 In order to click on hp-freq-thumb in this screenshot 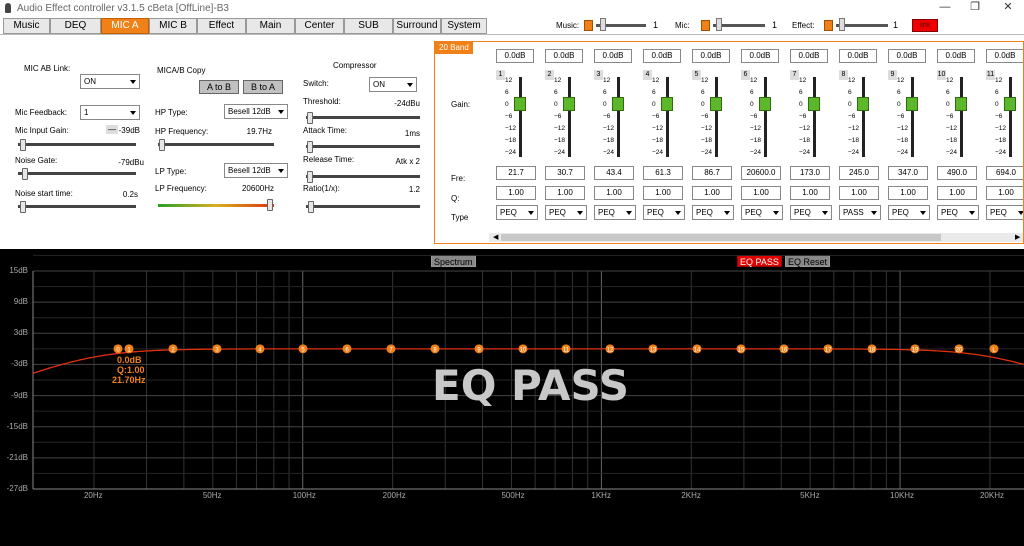, I will do `click(162, 145)`.